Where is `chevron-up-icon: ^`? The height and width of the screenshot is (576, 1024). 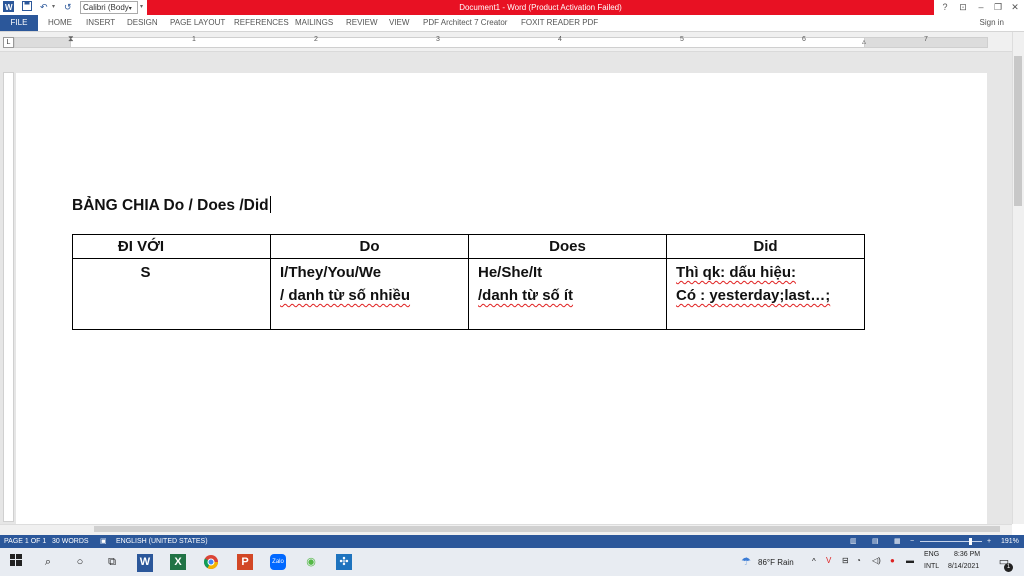 chevron-up-icon: ^ is located at coordinates (814, 561).